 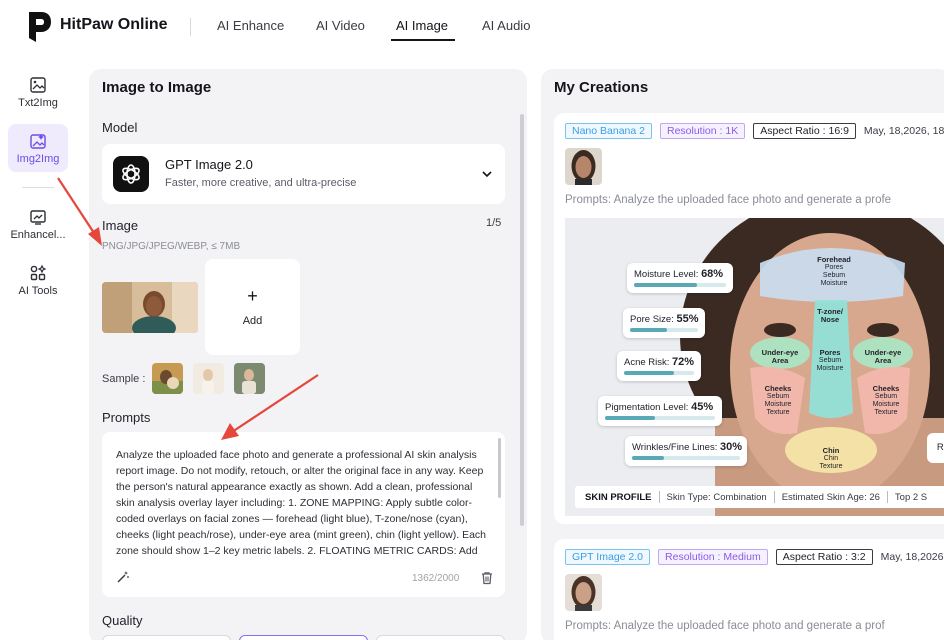 I want to click on zone-label-undereye-left: Under-eye Area, so click(x=780, y=356).